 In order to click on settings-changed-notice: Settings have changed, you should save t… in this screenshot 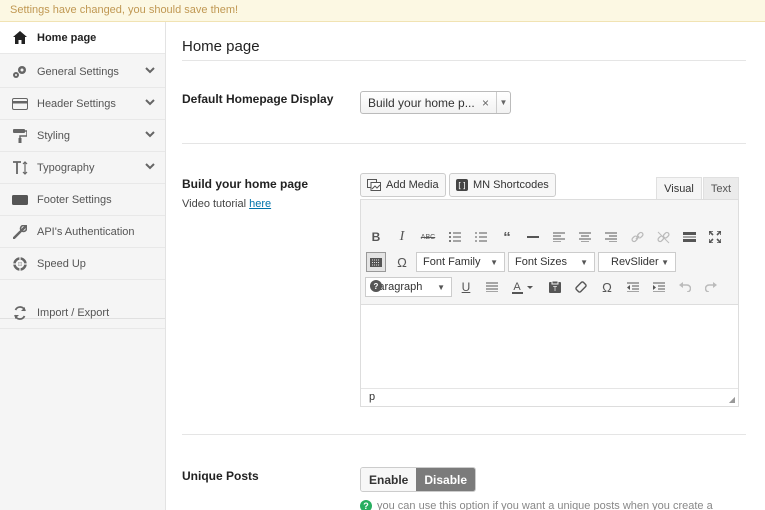, I will do `click(382, 11)`.